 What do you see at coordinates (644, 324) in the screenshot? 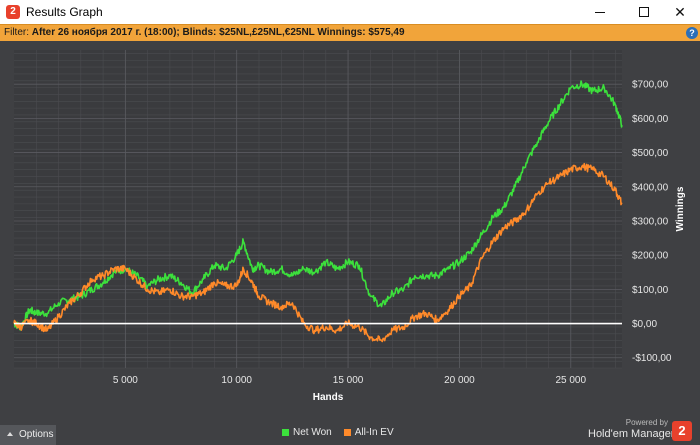
I see `y-tick-label: $0,00` at bounding box center [644, 324].